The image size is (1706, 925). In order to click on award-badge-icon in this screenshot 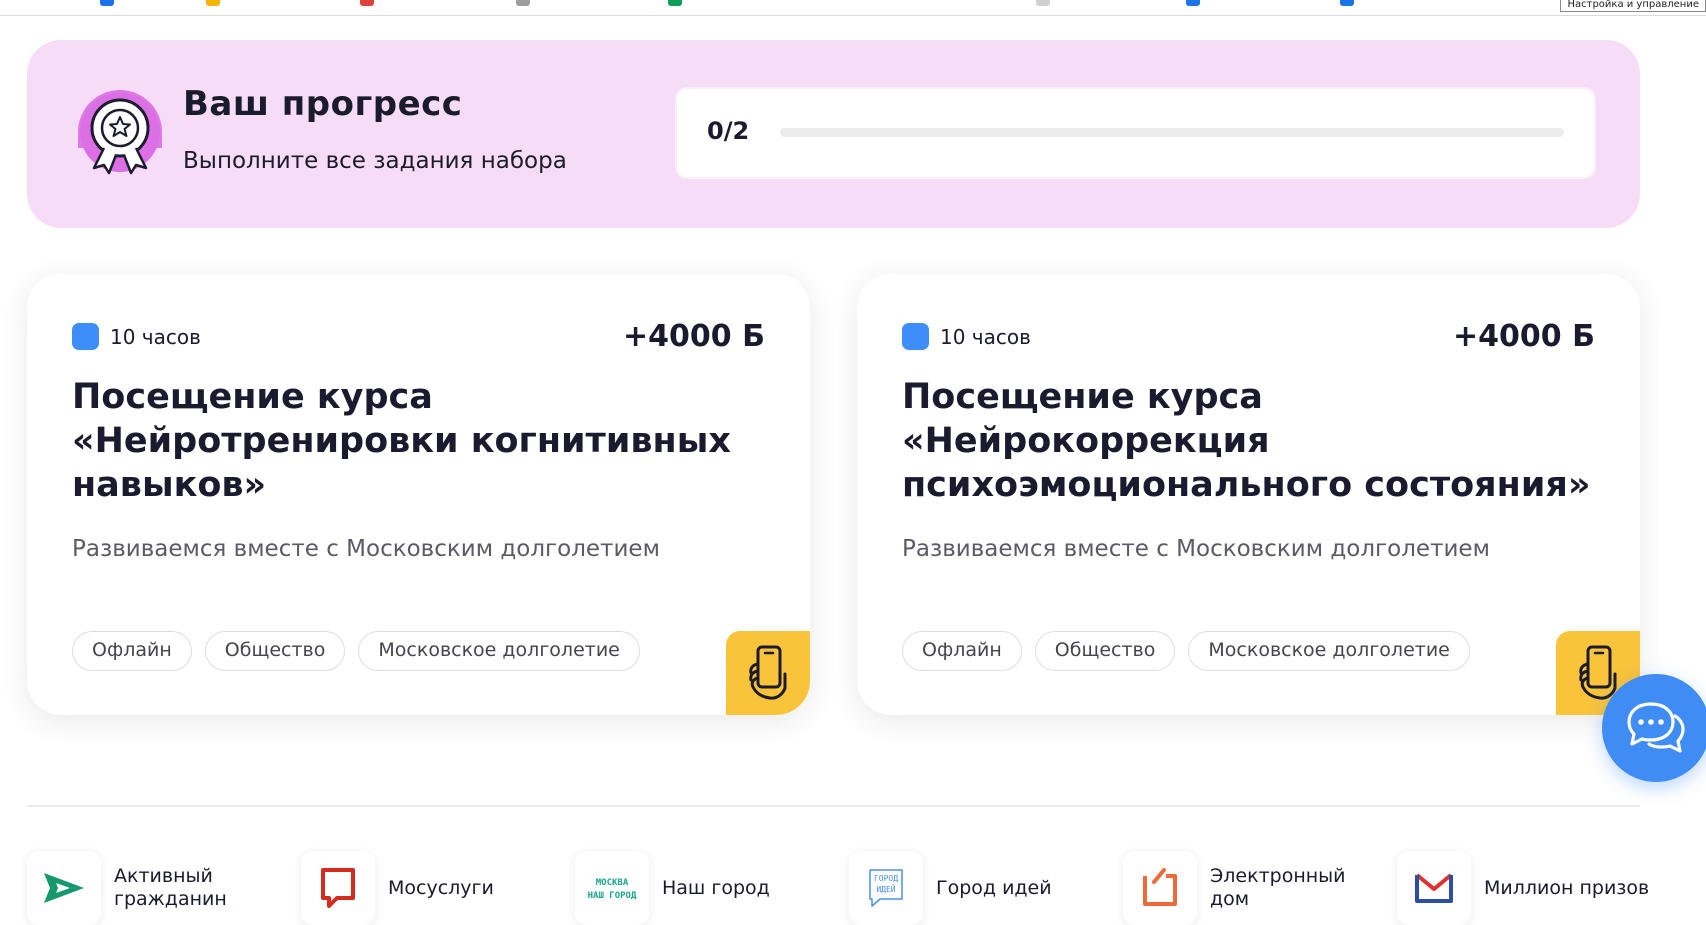, I will do `click(120, 132)`.